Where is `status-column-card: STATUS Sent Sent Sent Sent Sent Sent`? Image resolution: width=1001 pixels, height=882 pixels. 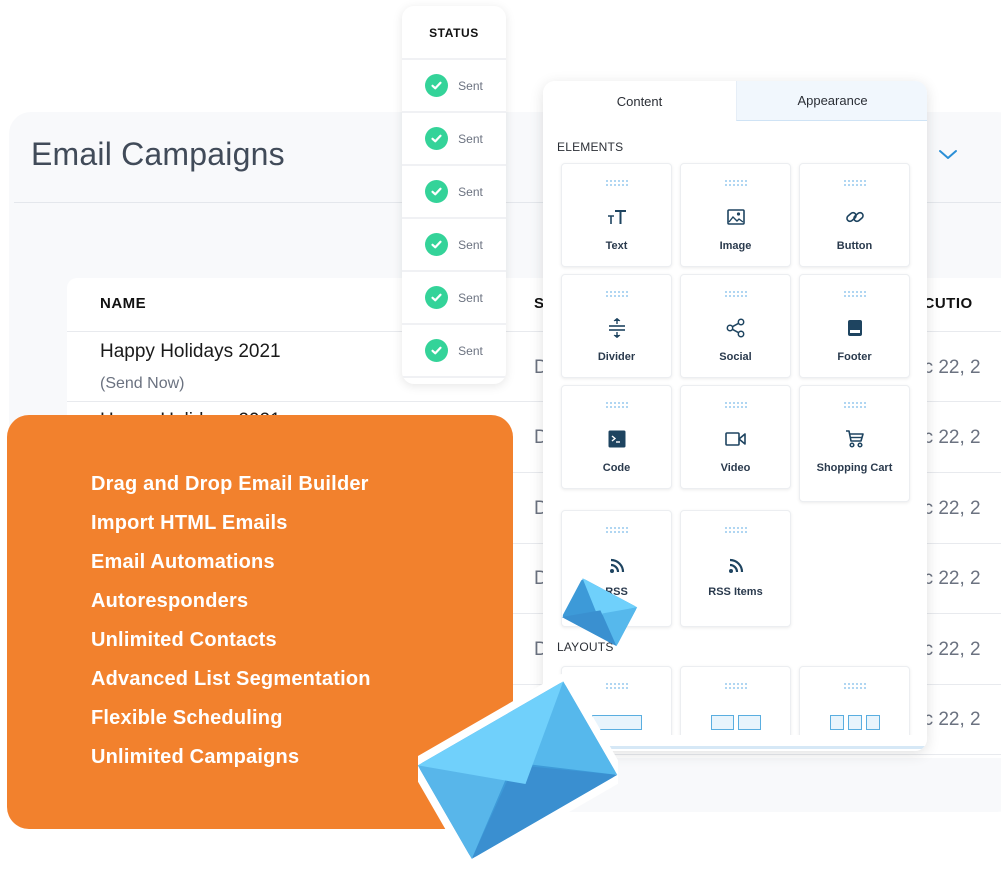 status-column-card: STATUS Sent Sent Sent Sent Sent Sent is located at coordinates (454, 195).